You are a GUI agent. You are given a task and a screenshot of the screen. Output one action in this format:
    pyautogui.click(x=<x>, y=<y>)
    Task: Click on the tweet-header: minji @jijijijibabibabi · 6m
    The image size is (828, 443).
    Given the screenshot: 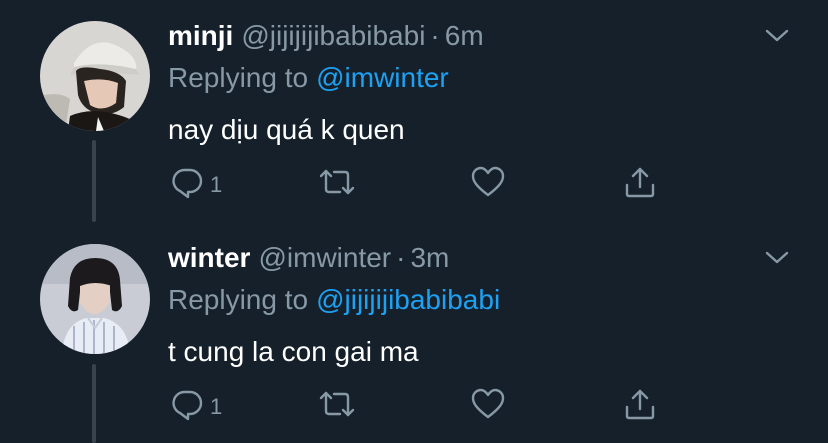 What is the action you would take?
    pyautogui.click(x=326, y=36)
    